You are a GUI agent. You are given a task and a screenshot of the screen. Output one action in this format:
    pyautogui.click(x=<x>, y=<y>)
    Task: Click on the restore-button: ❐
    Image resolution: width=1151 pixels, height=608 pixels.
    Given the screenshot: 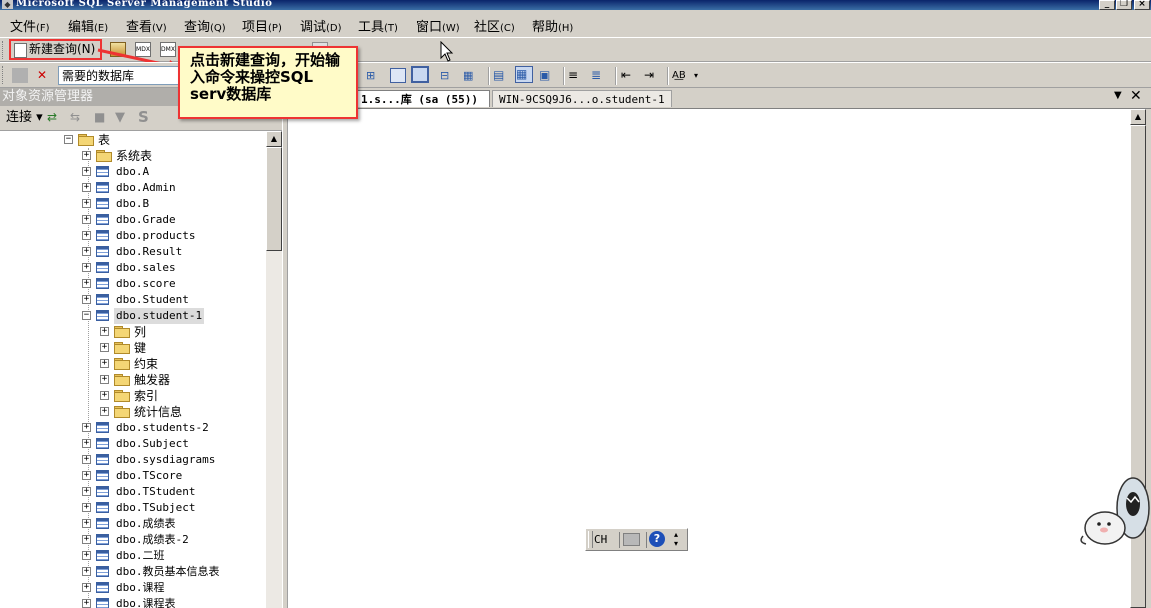 What is the action you would take?
    pyautogui.click(x=1124, y=5)
    